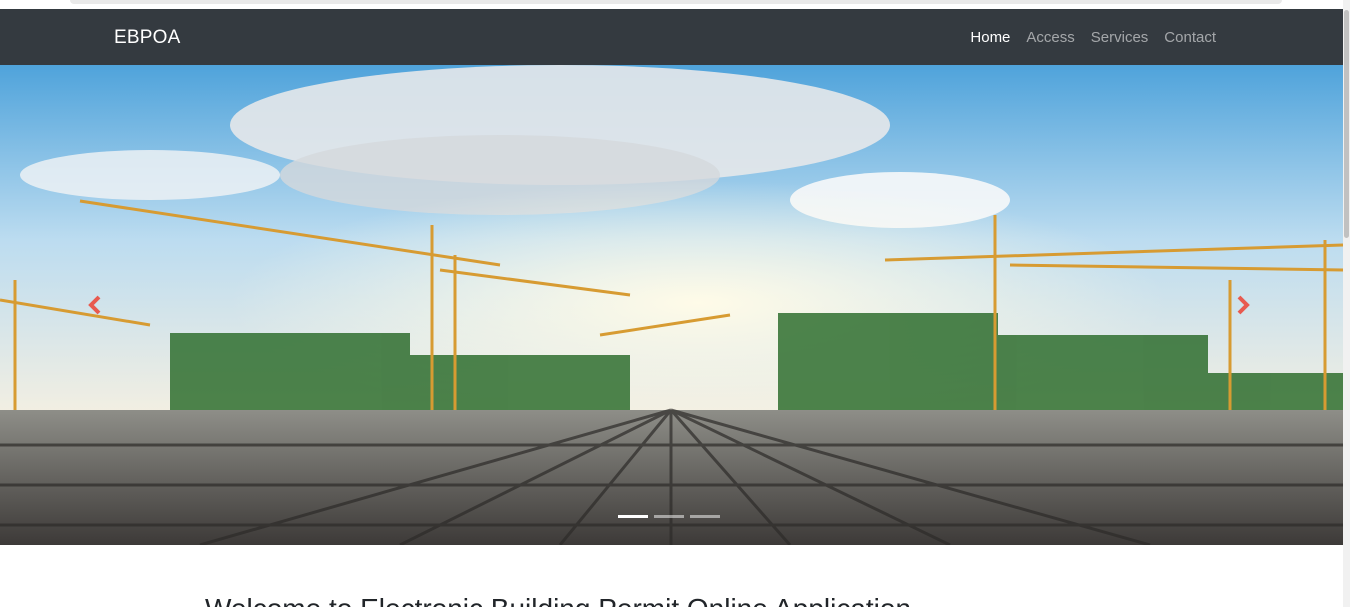 The height and width of the screenshot is (607, 1350). Describe the element at coordinates (147, 38) in the screenshot. I see `brand-logo: EBPOA` at that location.